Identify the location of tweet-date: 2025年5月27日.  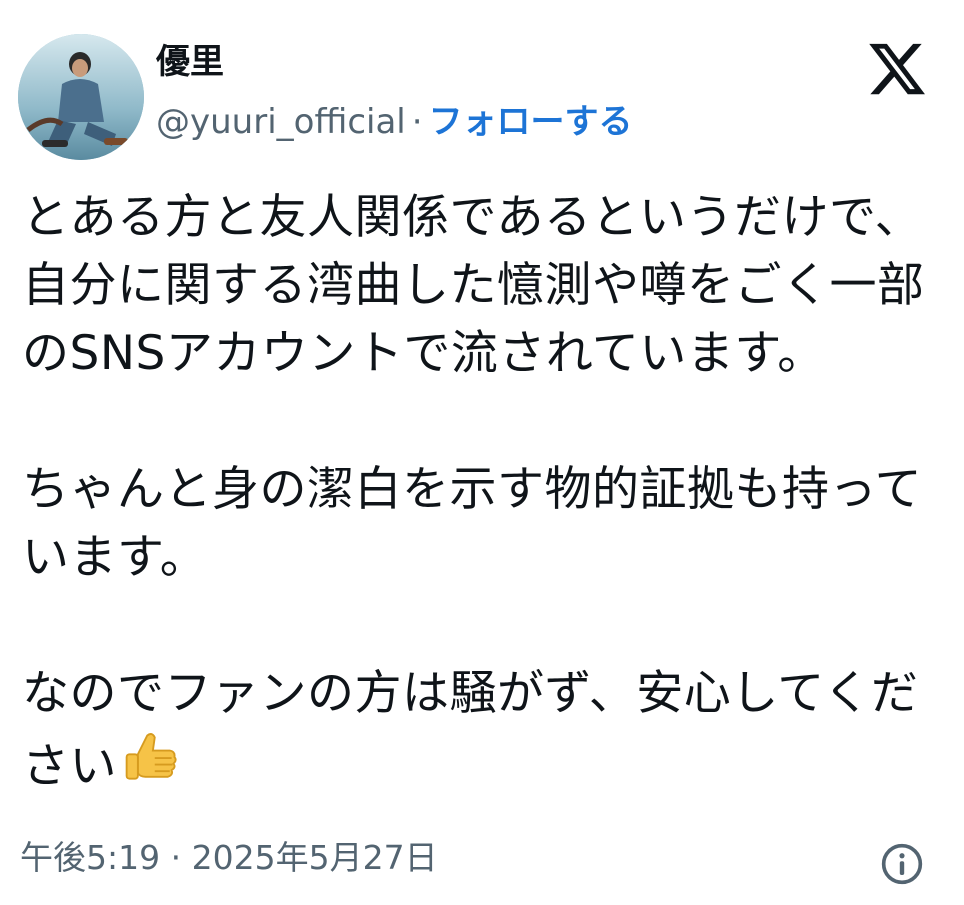
(314, 857).